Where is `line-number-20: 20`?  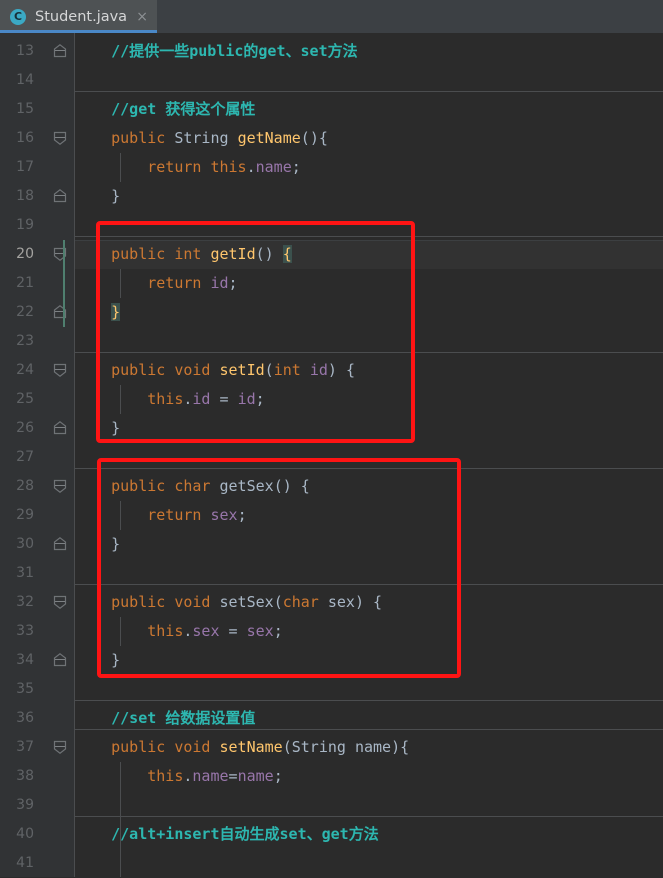
line-number-20: 20 is located at coordinates (25, 254).